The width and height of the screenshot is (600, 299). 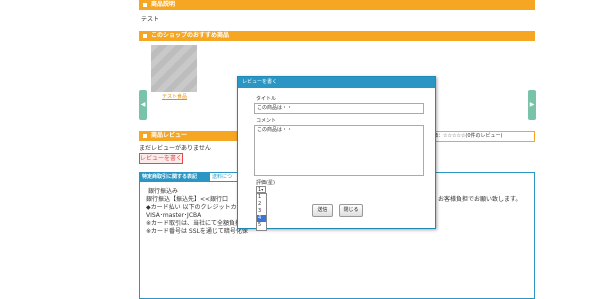 I want to click on rating-summary-text: 価：☆☆☆☆☆(0件のレビュー), so click(x=468, y=136).